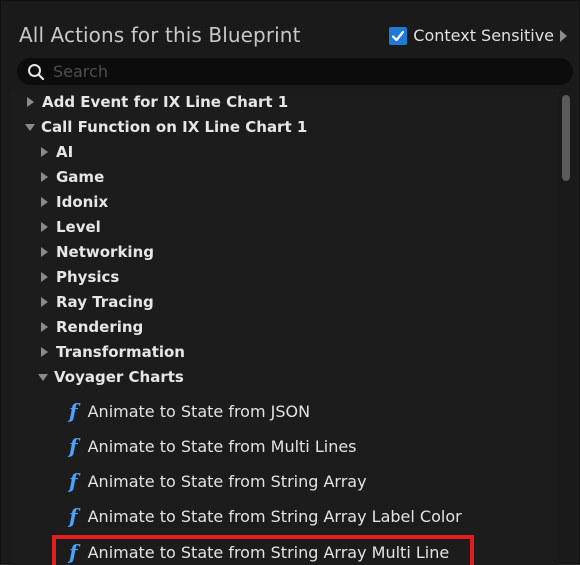 This screenshot has height=565, width=580. What do you see at coordinates (82, 201) in the screenshot?
I see `category-label: Idonix` at bounding box center [82, 201].